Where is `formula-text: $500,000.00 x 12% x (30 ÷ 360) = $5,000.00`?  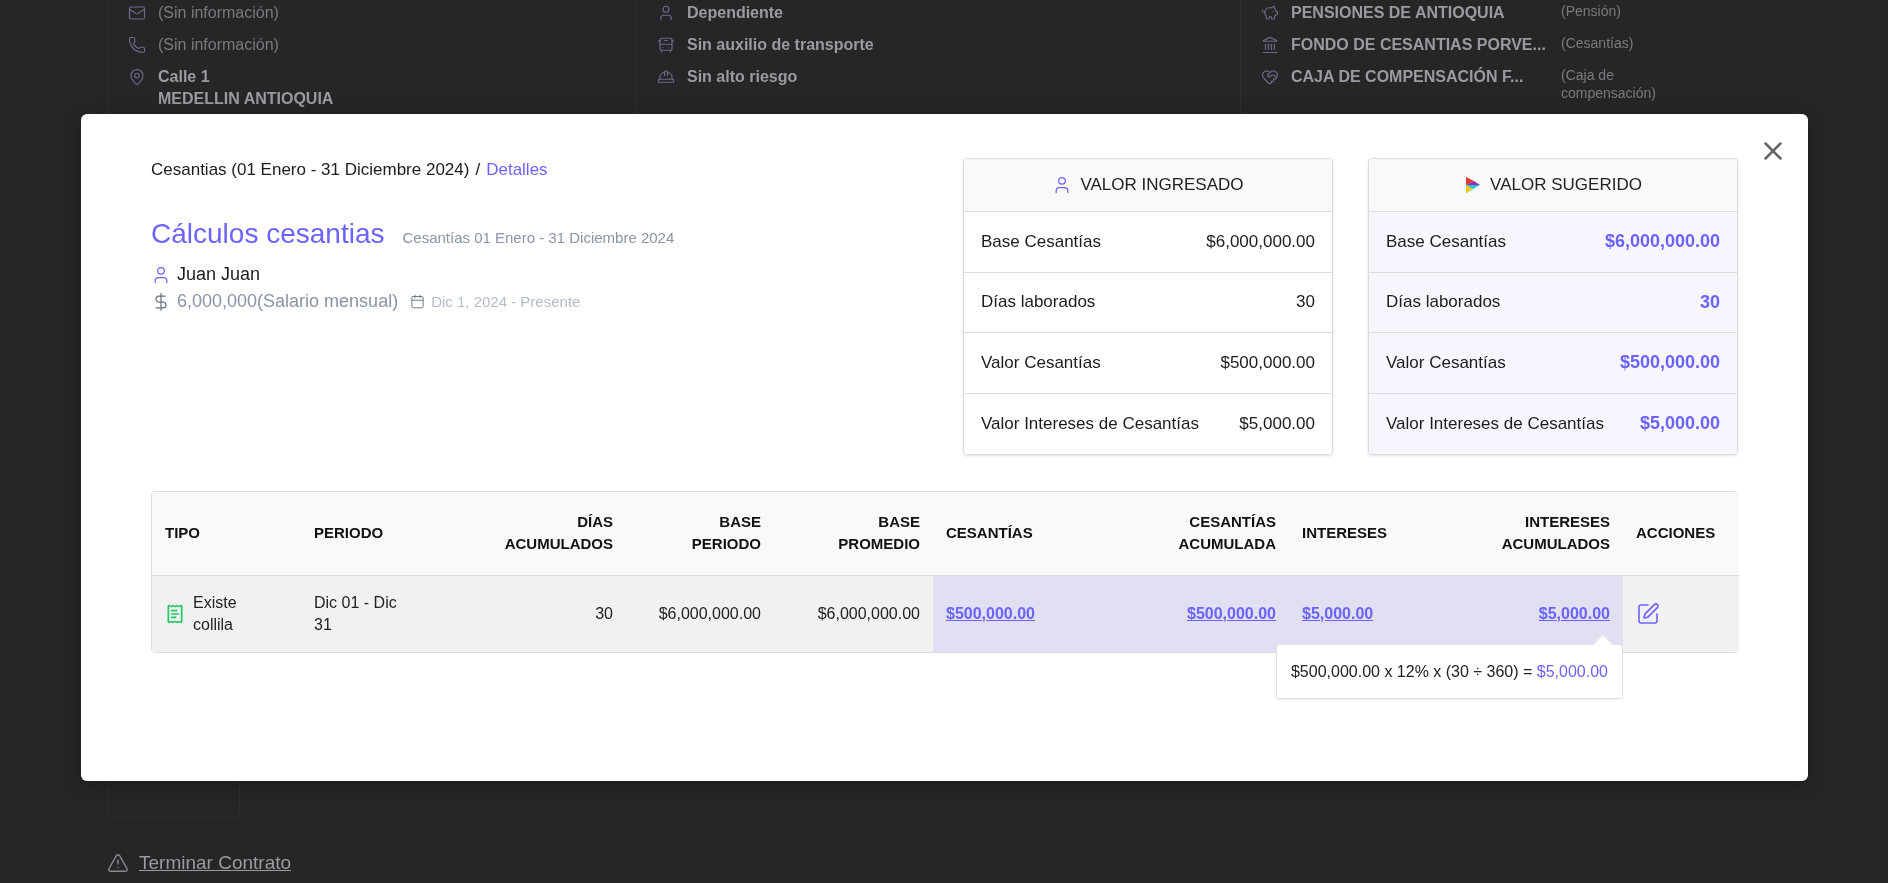
formula-text: $500,000.00 x 12% x (30 ÷ 360) = $5,000.00 is located at coordinates (1449, 671).